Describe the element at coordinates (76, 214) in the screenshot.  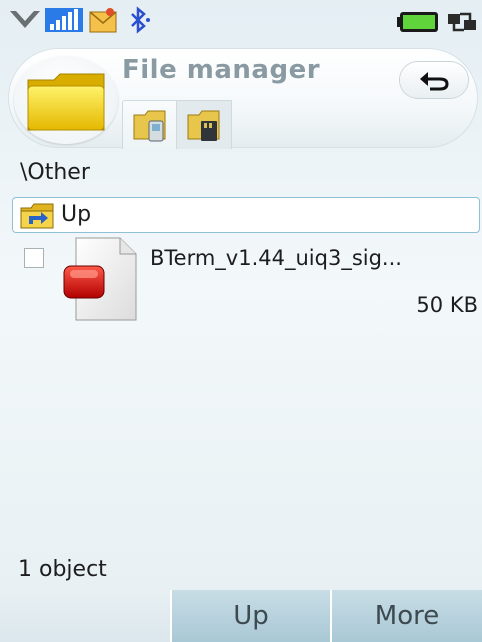
I see `up-folder-label: Up` at that location.